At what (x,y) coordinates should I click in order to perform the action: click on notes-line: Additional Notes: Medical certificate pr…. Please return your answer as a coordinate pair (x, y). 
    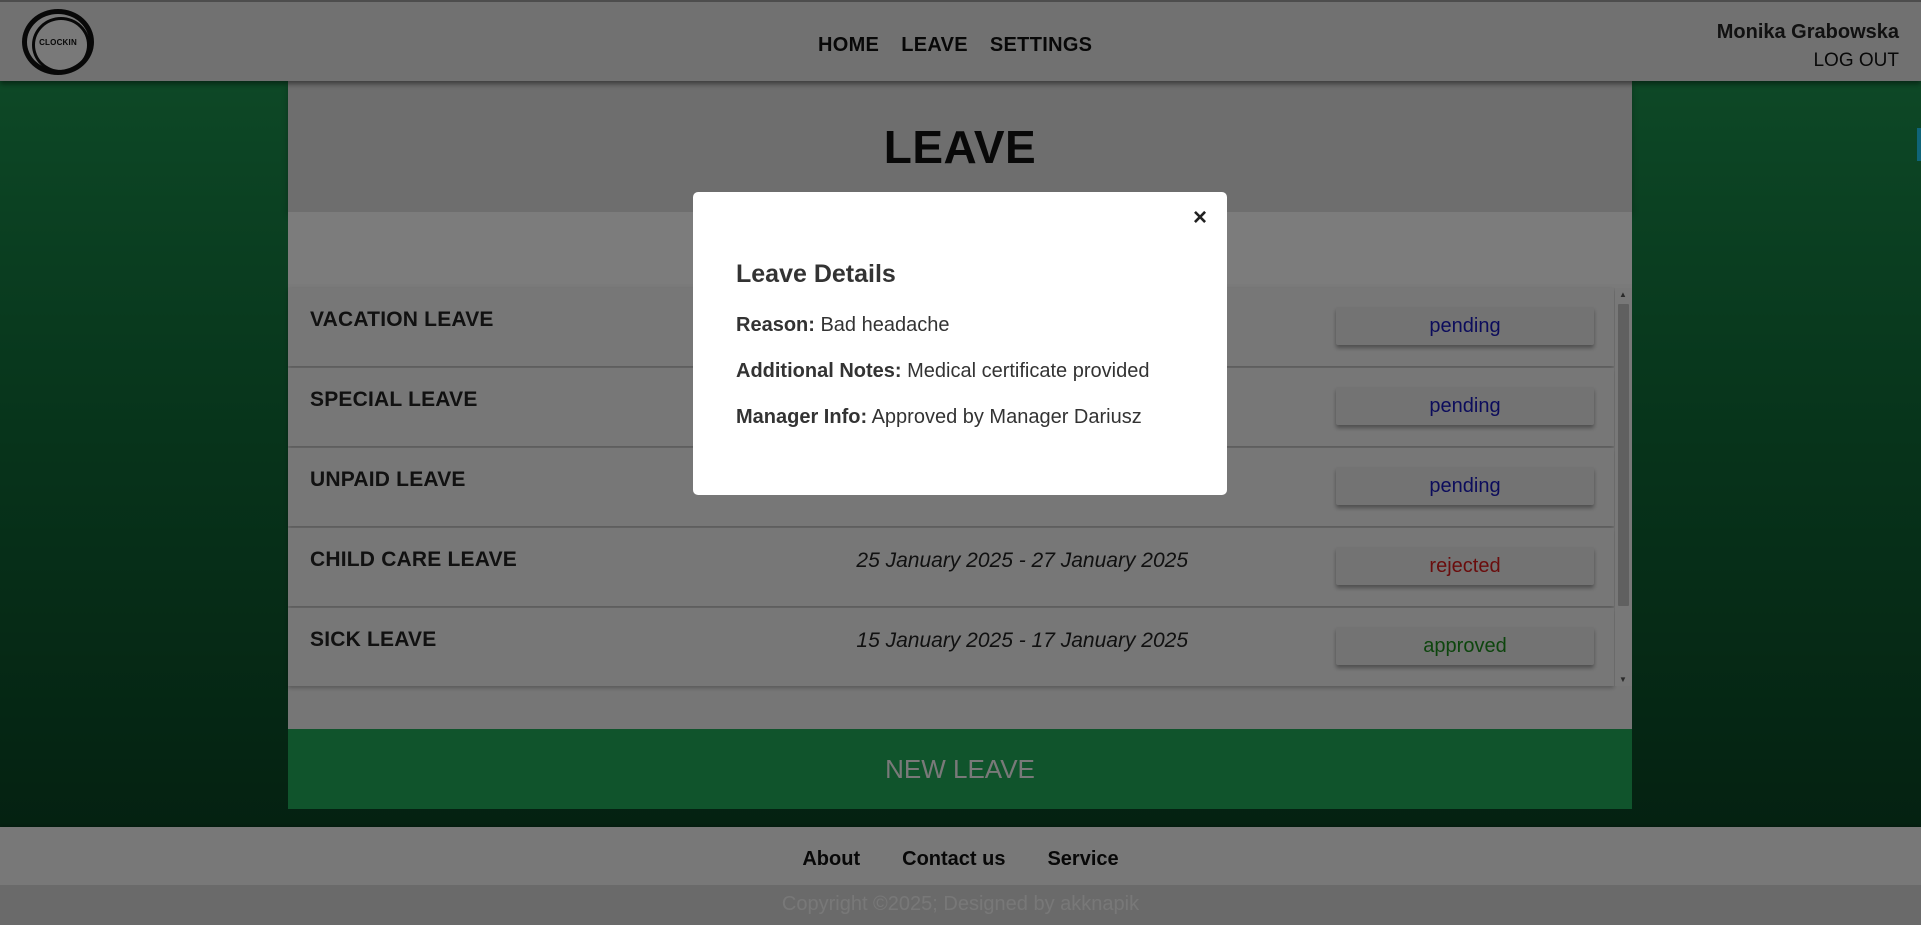
    Looking at the image, I should click on (942, 371).